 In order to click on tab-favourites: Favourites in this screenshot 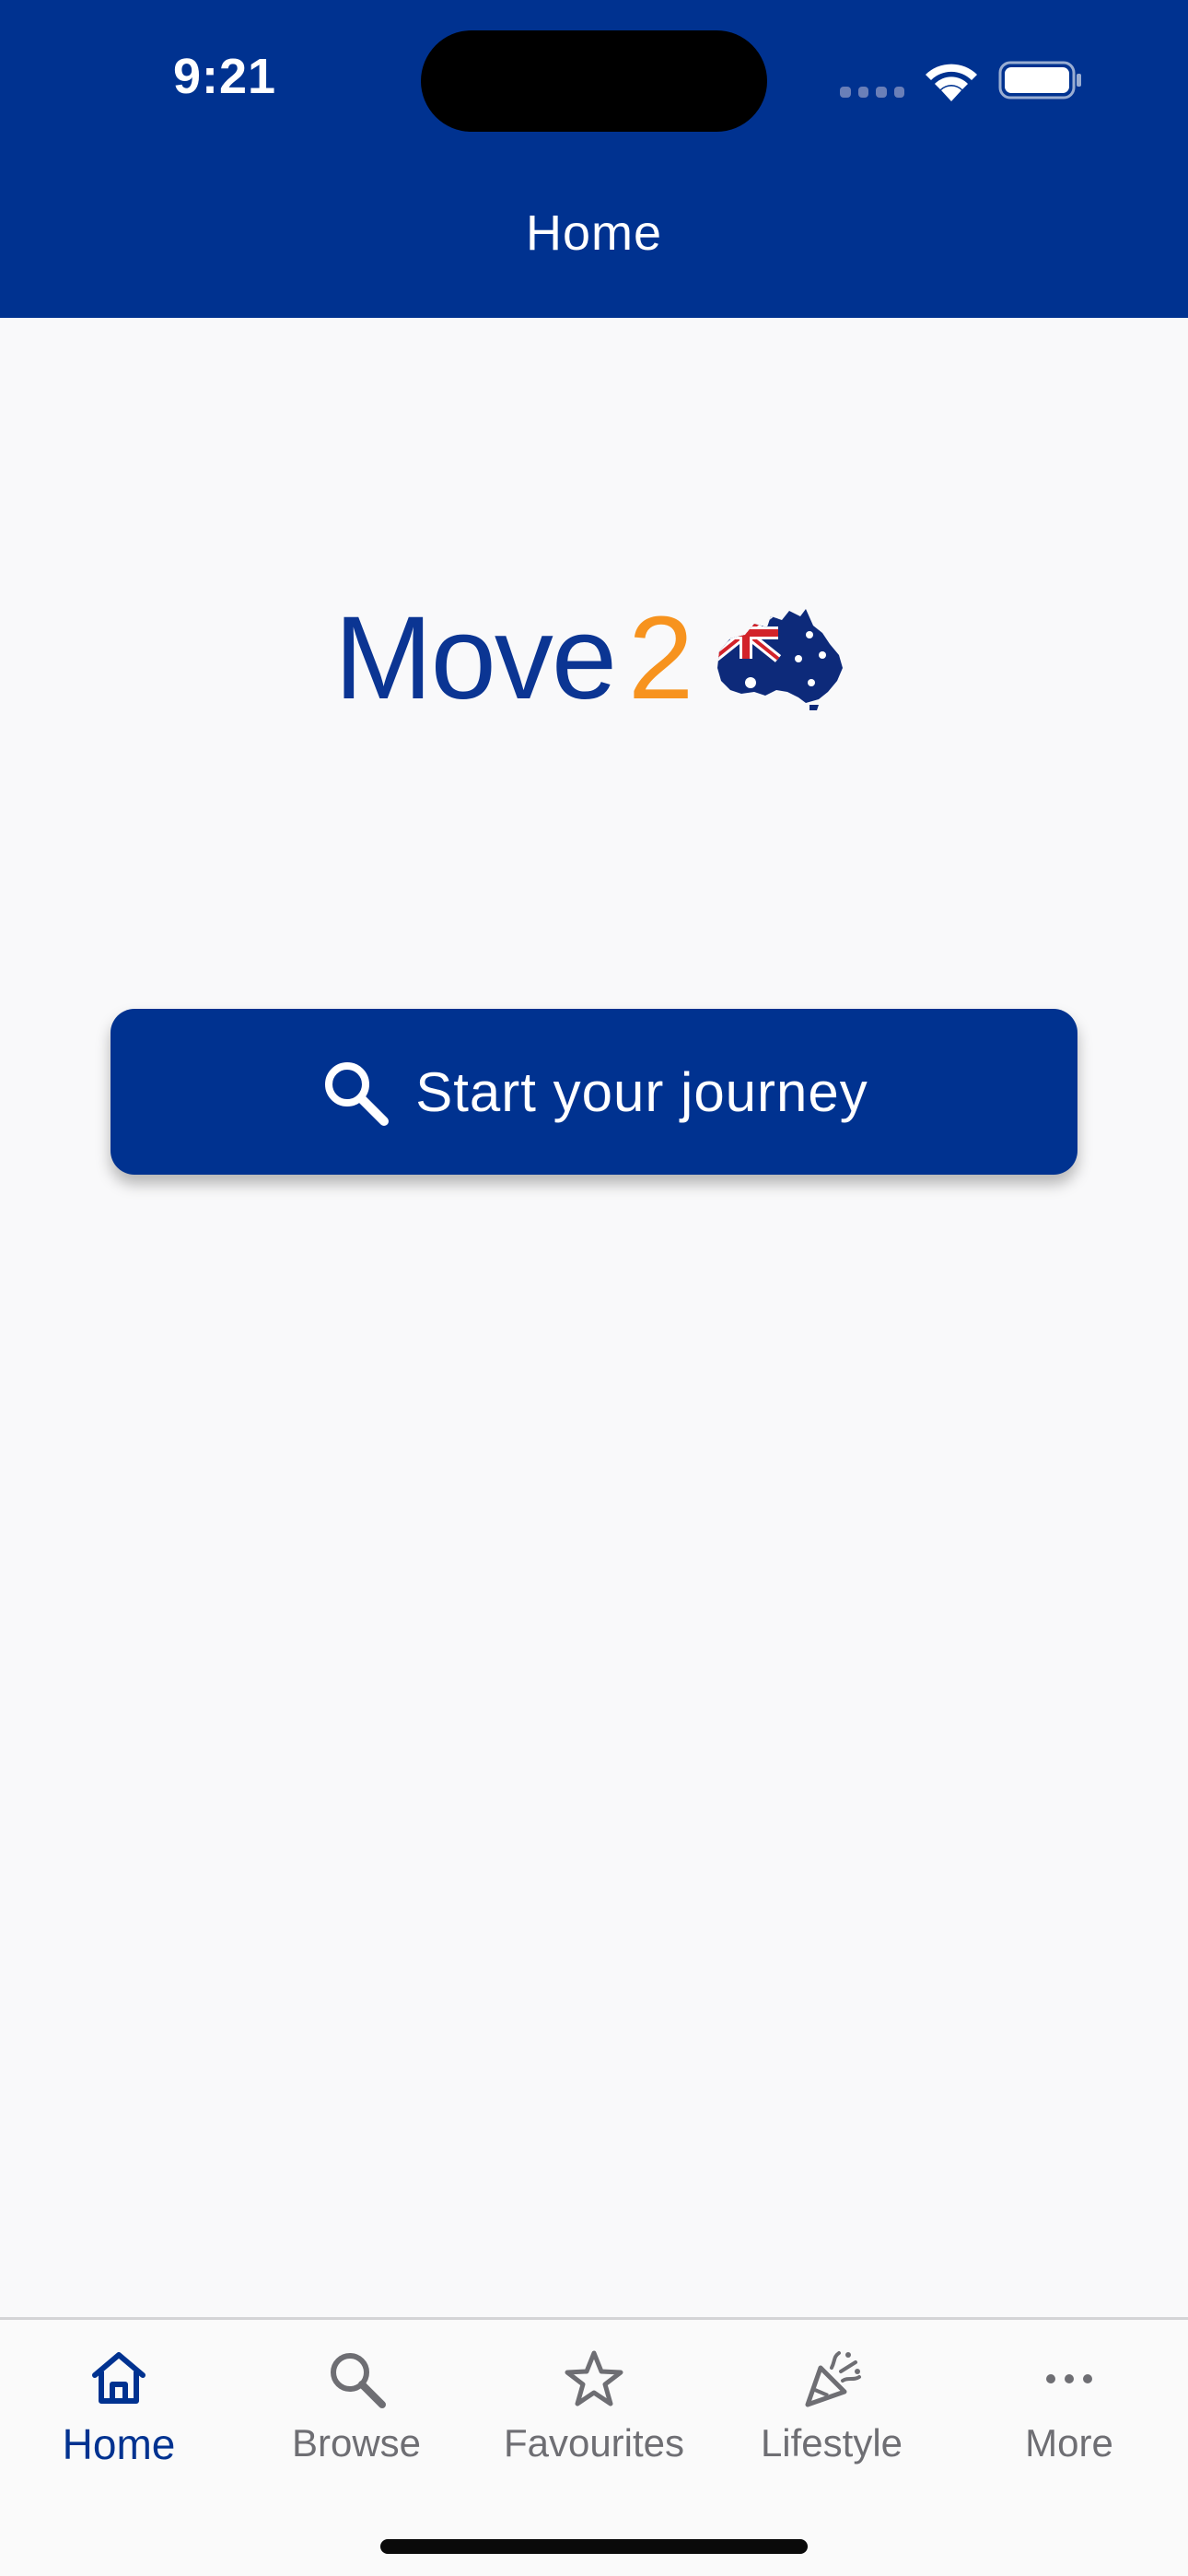, I will do `click(594, 2426)`.